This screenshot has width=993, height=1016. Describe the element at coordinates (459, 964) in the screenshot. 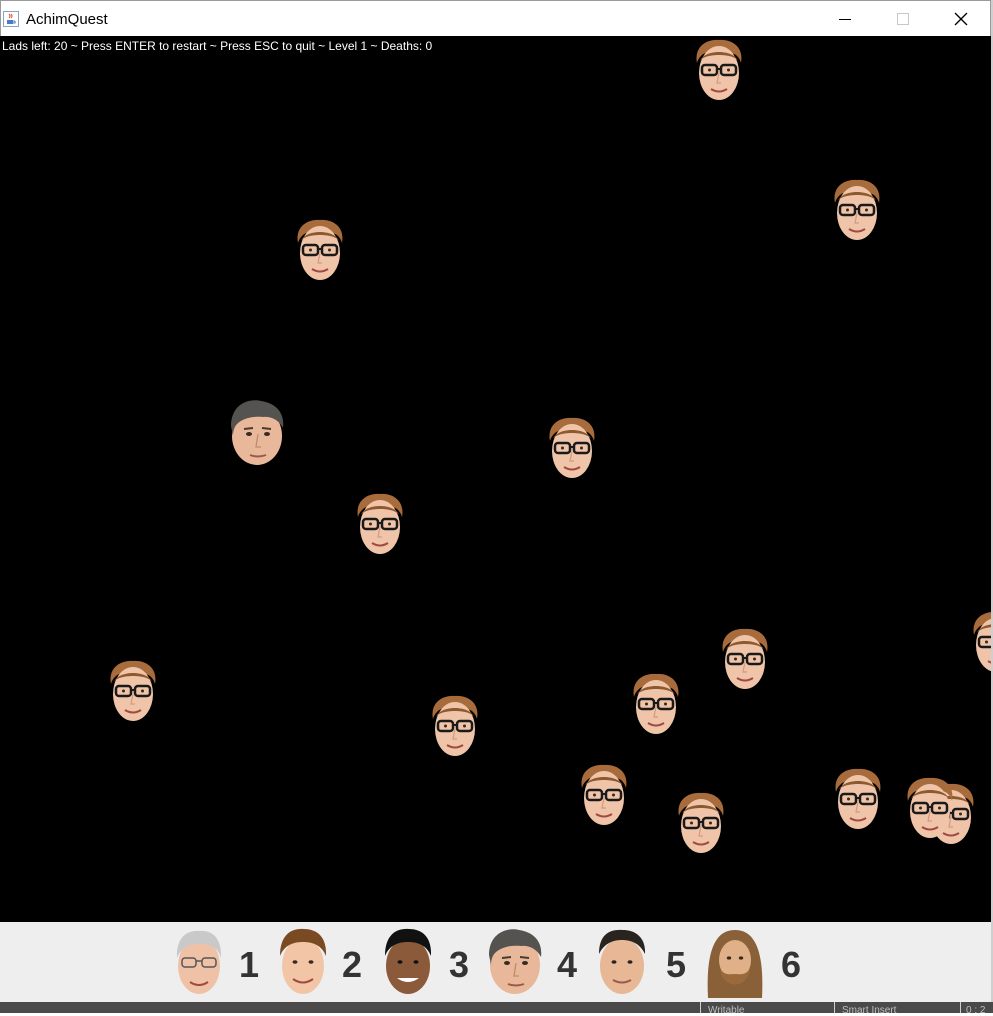

I see `character-number: 3` at that location.